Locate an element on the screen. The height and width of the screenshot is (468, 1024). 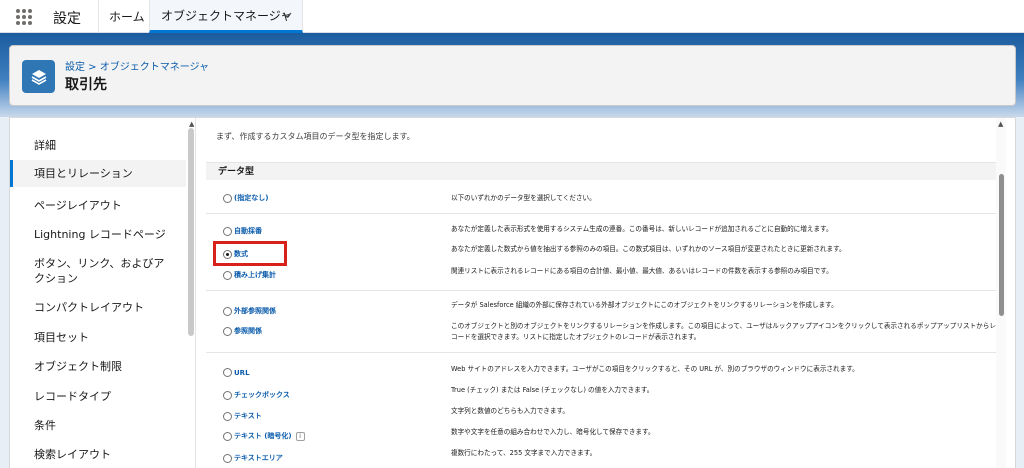
global-nav: 設定 ホーム オブジェクトマネージャ is located at coordinates (512, 16).